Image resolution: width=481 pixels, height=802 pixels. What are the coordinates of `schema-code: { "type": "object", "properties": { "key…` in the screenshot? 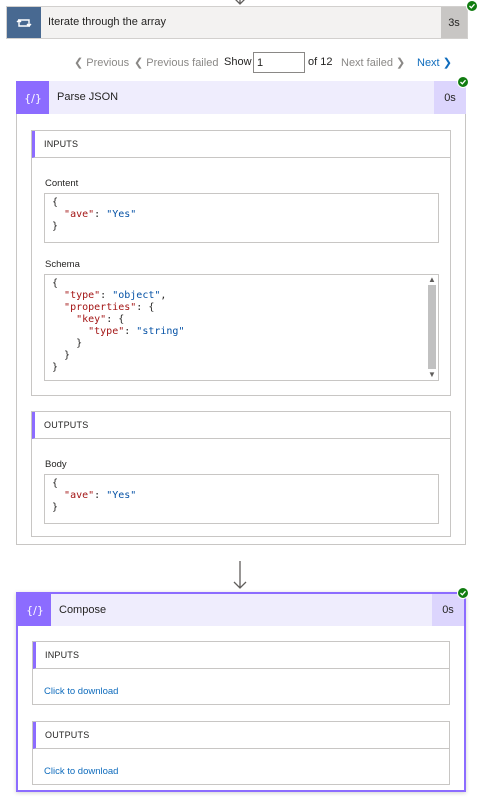 It's located at (241, 327).